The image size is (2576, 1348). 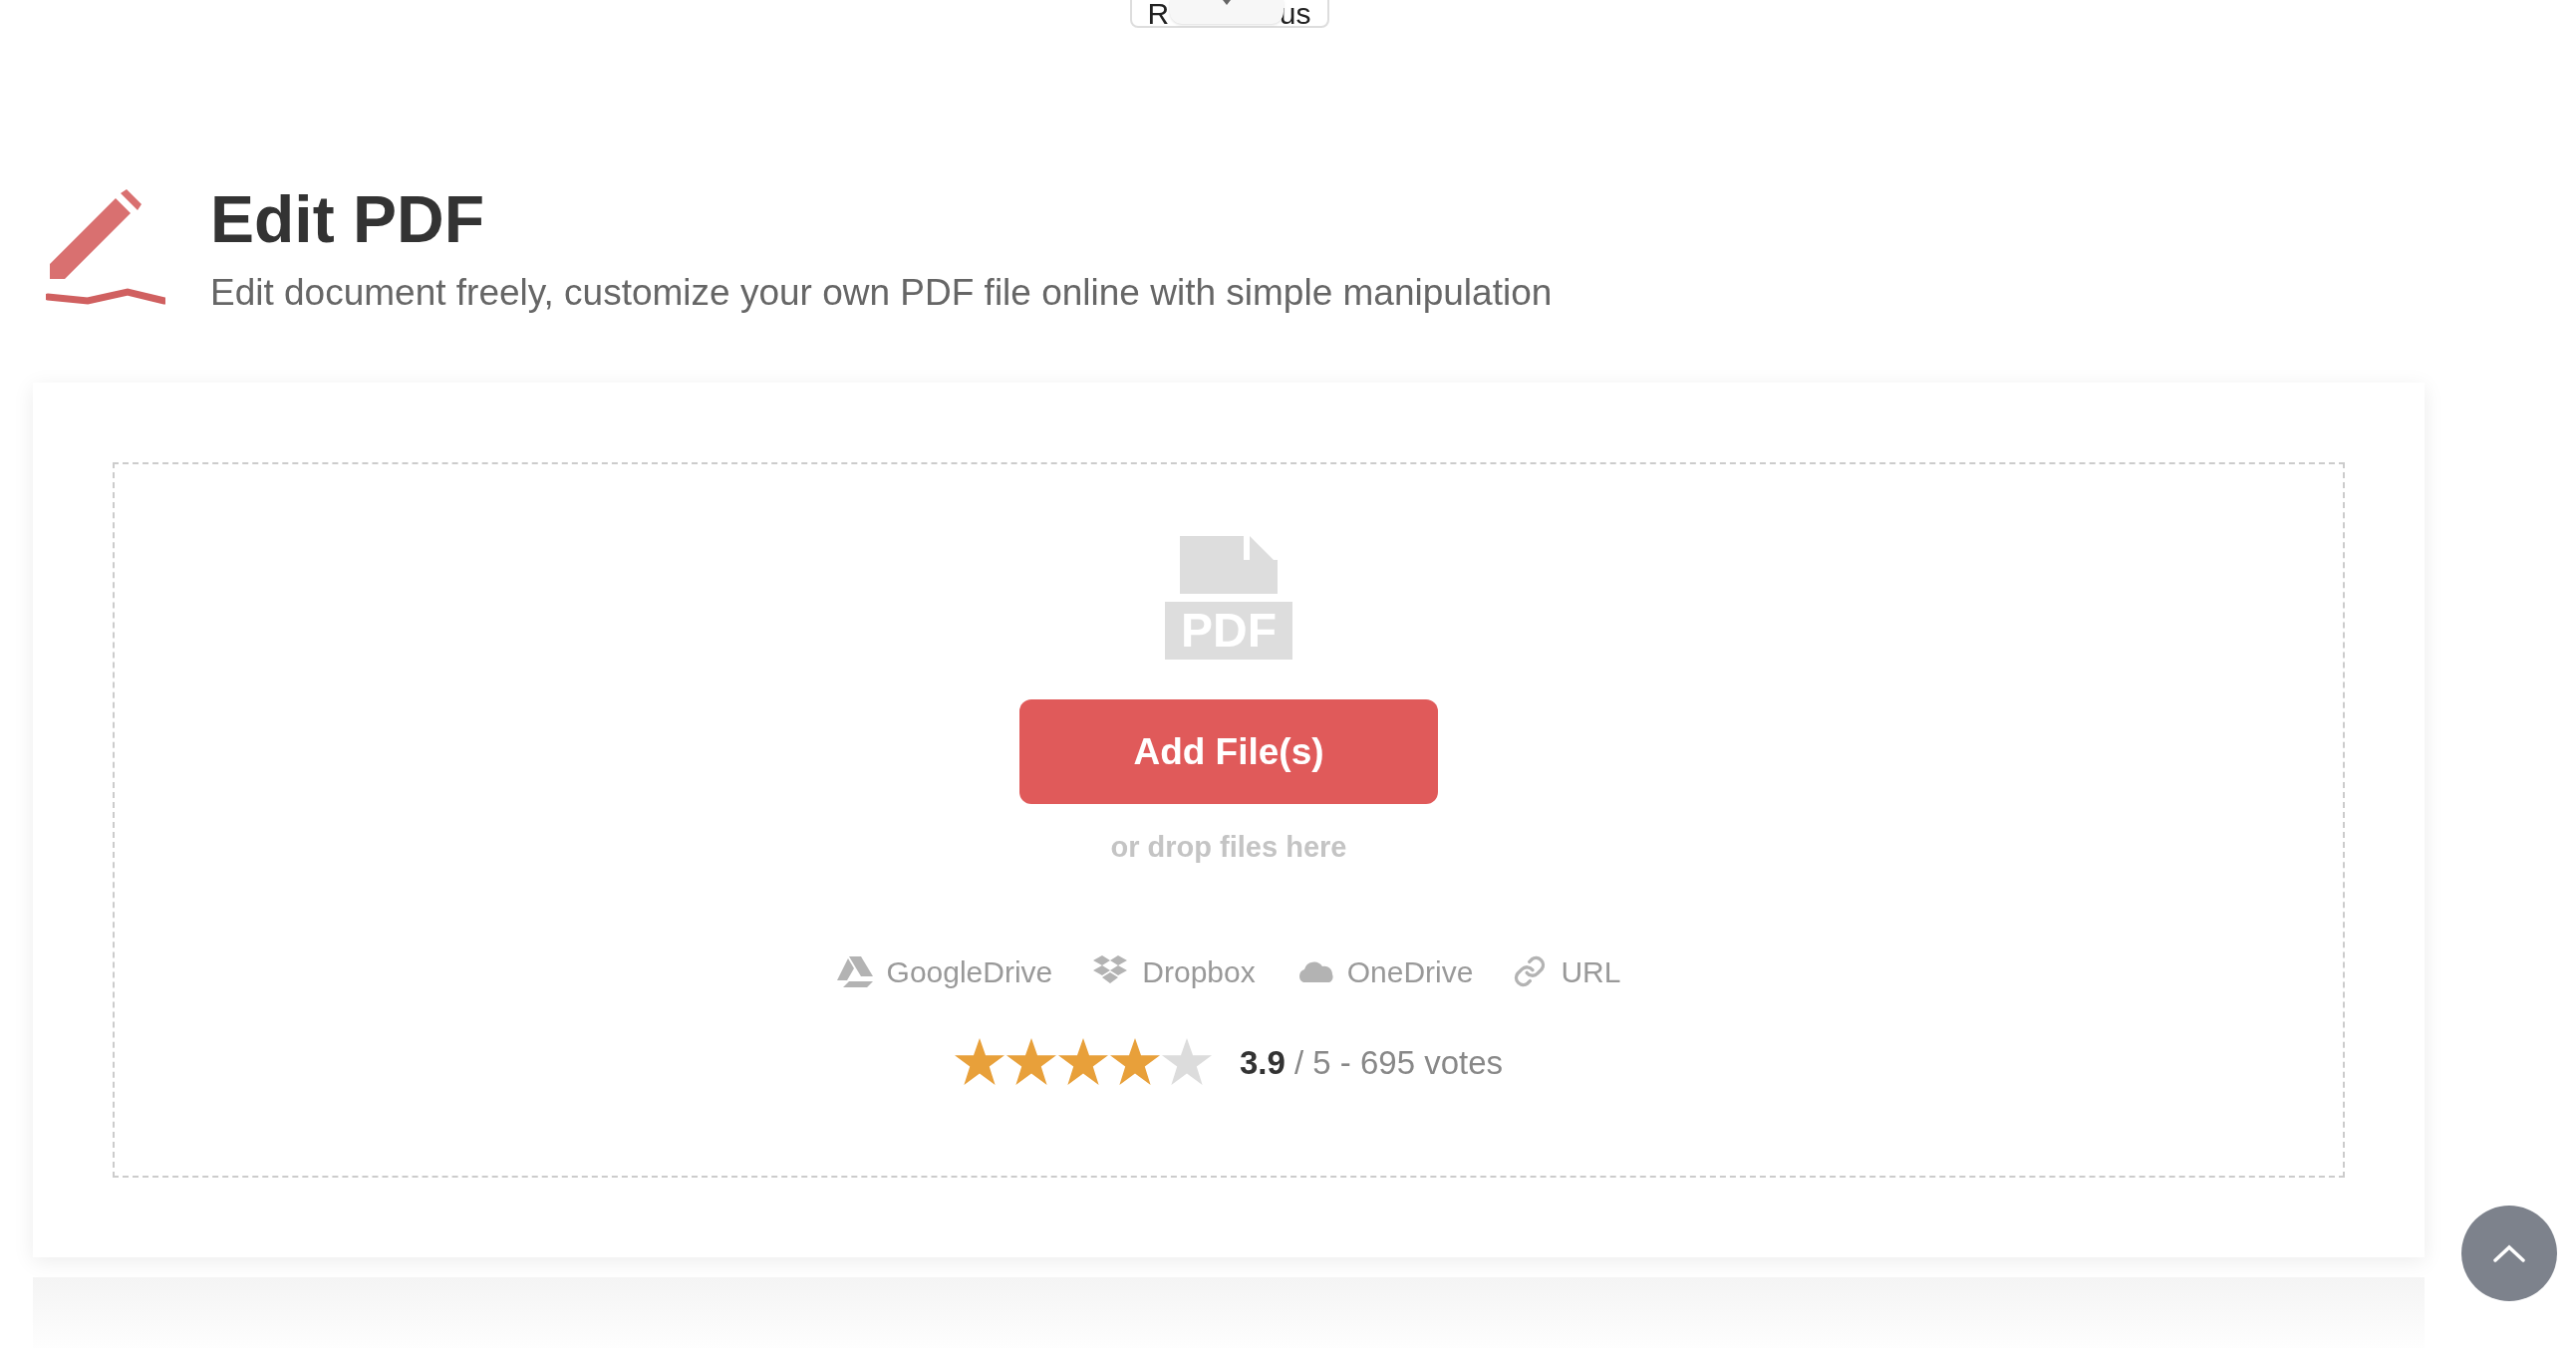 What do you see at coordinates (105, 248) in the screenshot?
I see `pencil-icon` at bounding box center [105, 248].